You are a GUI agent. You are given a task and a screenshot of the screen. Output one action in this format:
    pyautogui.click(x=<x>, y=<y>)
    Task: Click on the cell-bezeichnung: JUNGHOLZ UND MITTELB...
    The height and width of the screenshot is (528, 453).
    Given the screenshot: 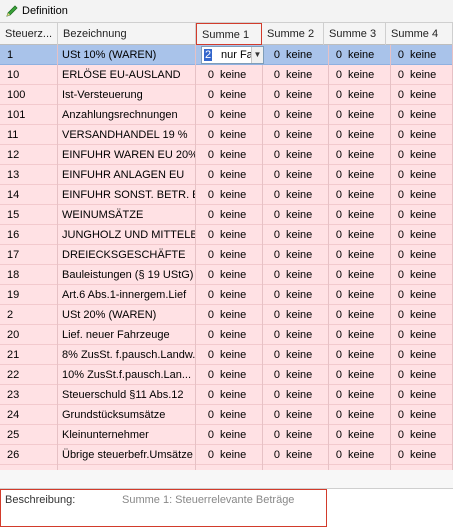 What is the action you would take?
    pyautogui.click(x=127, y=235)
    